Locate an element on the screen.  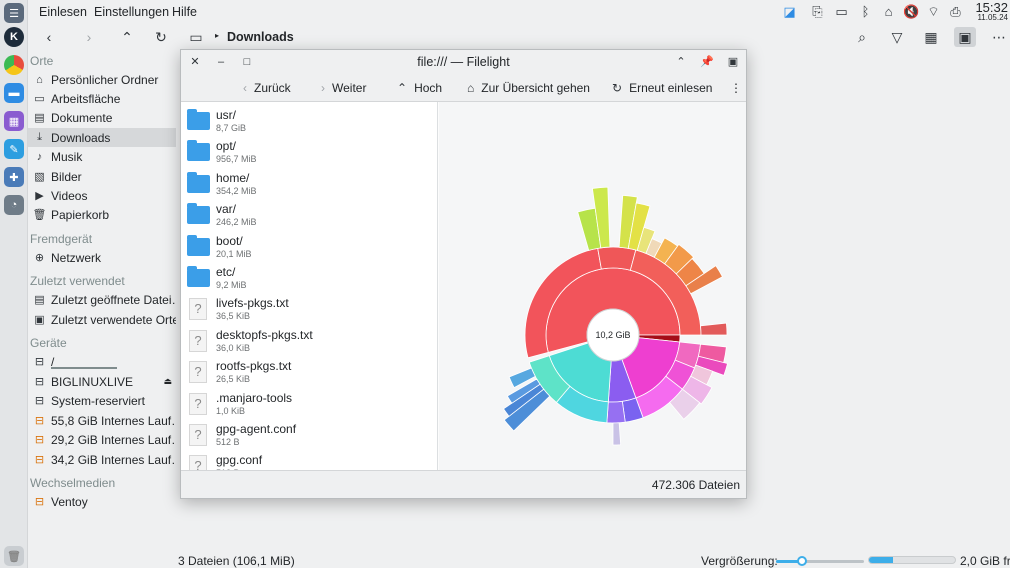
list-item: etc/9,2 MiB is located at coordinates (309, 278).